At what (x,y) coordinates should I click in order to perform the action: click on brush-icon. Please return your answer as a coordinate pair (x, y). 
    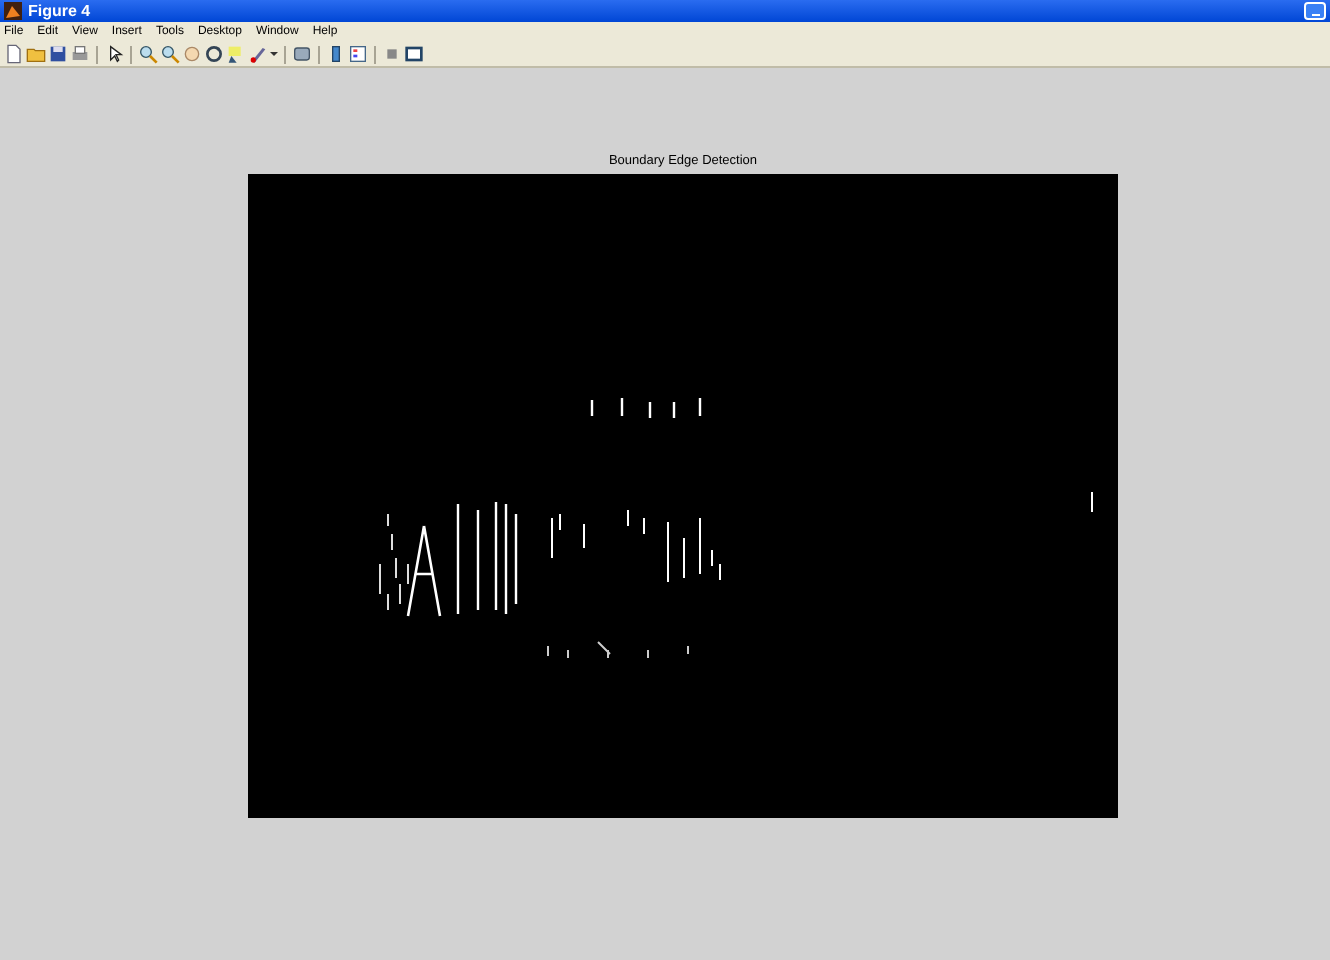
    Looking at the image, I should click on (258, 54).